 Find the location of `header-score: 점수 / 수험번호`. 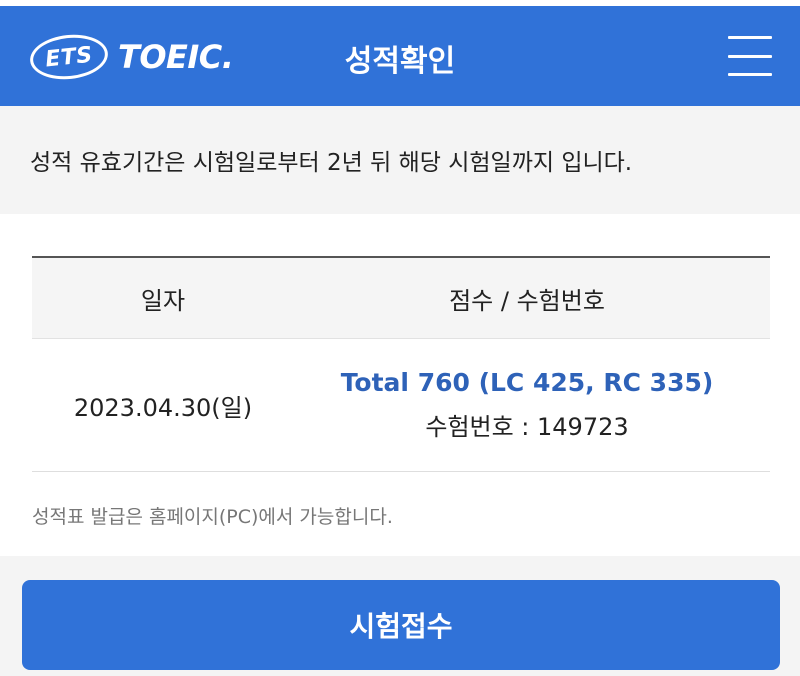

header-score: 점수 / 수험번호 is located at coordinates (527, 300).